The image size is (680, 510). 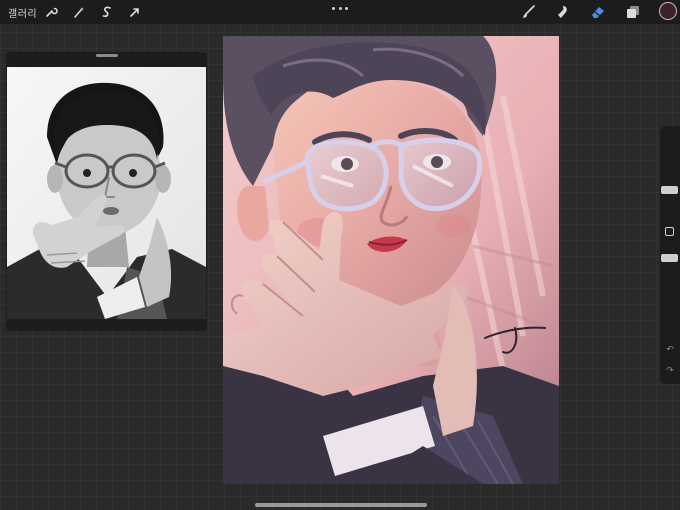 What do you see at coordinates (633, 12) in the screenshot?
I see `layers-icon` at bounding box center [633, 12].